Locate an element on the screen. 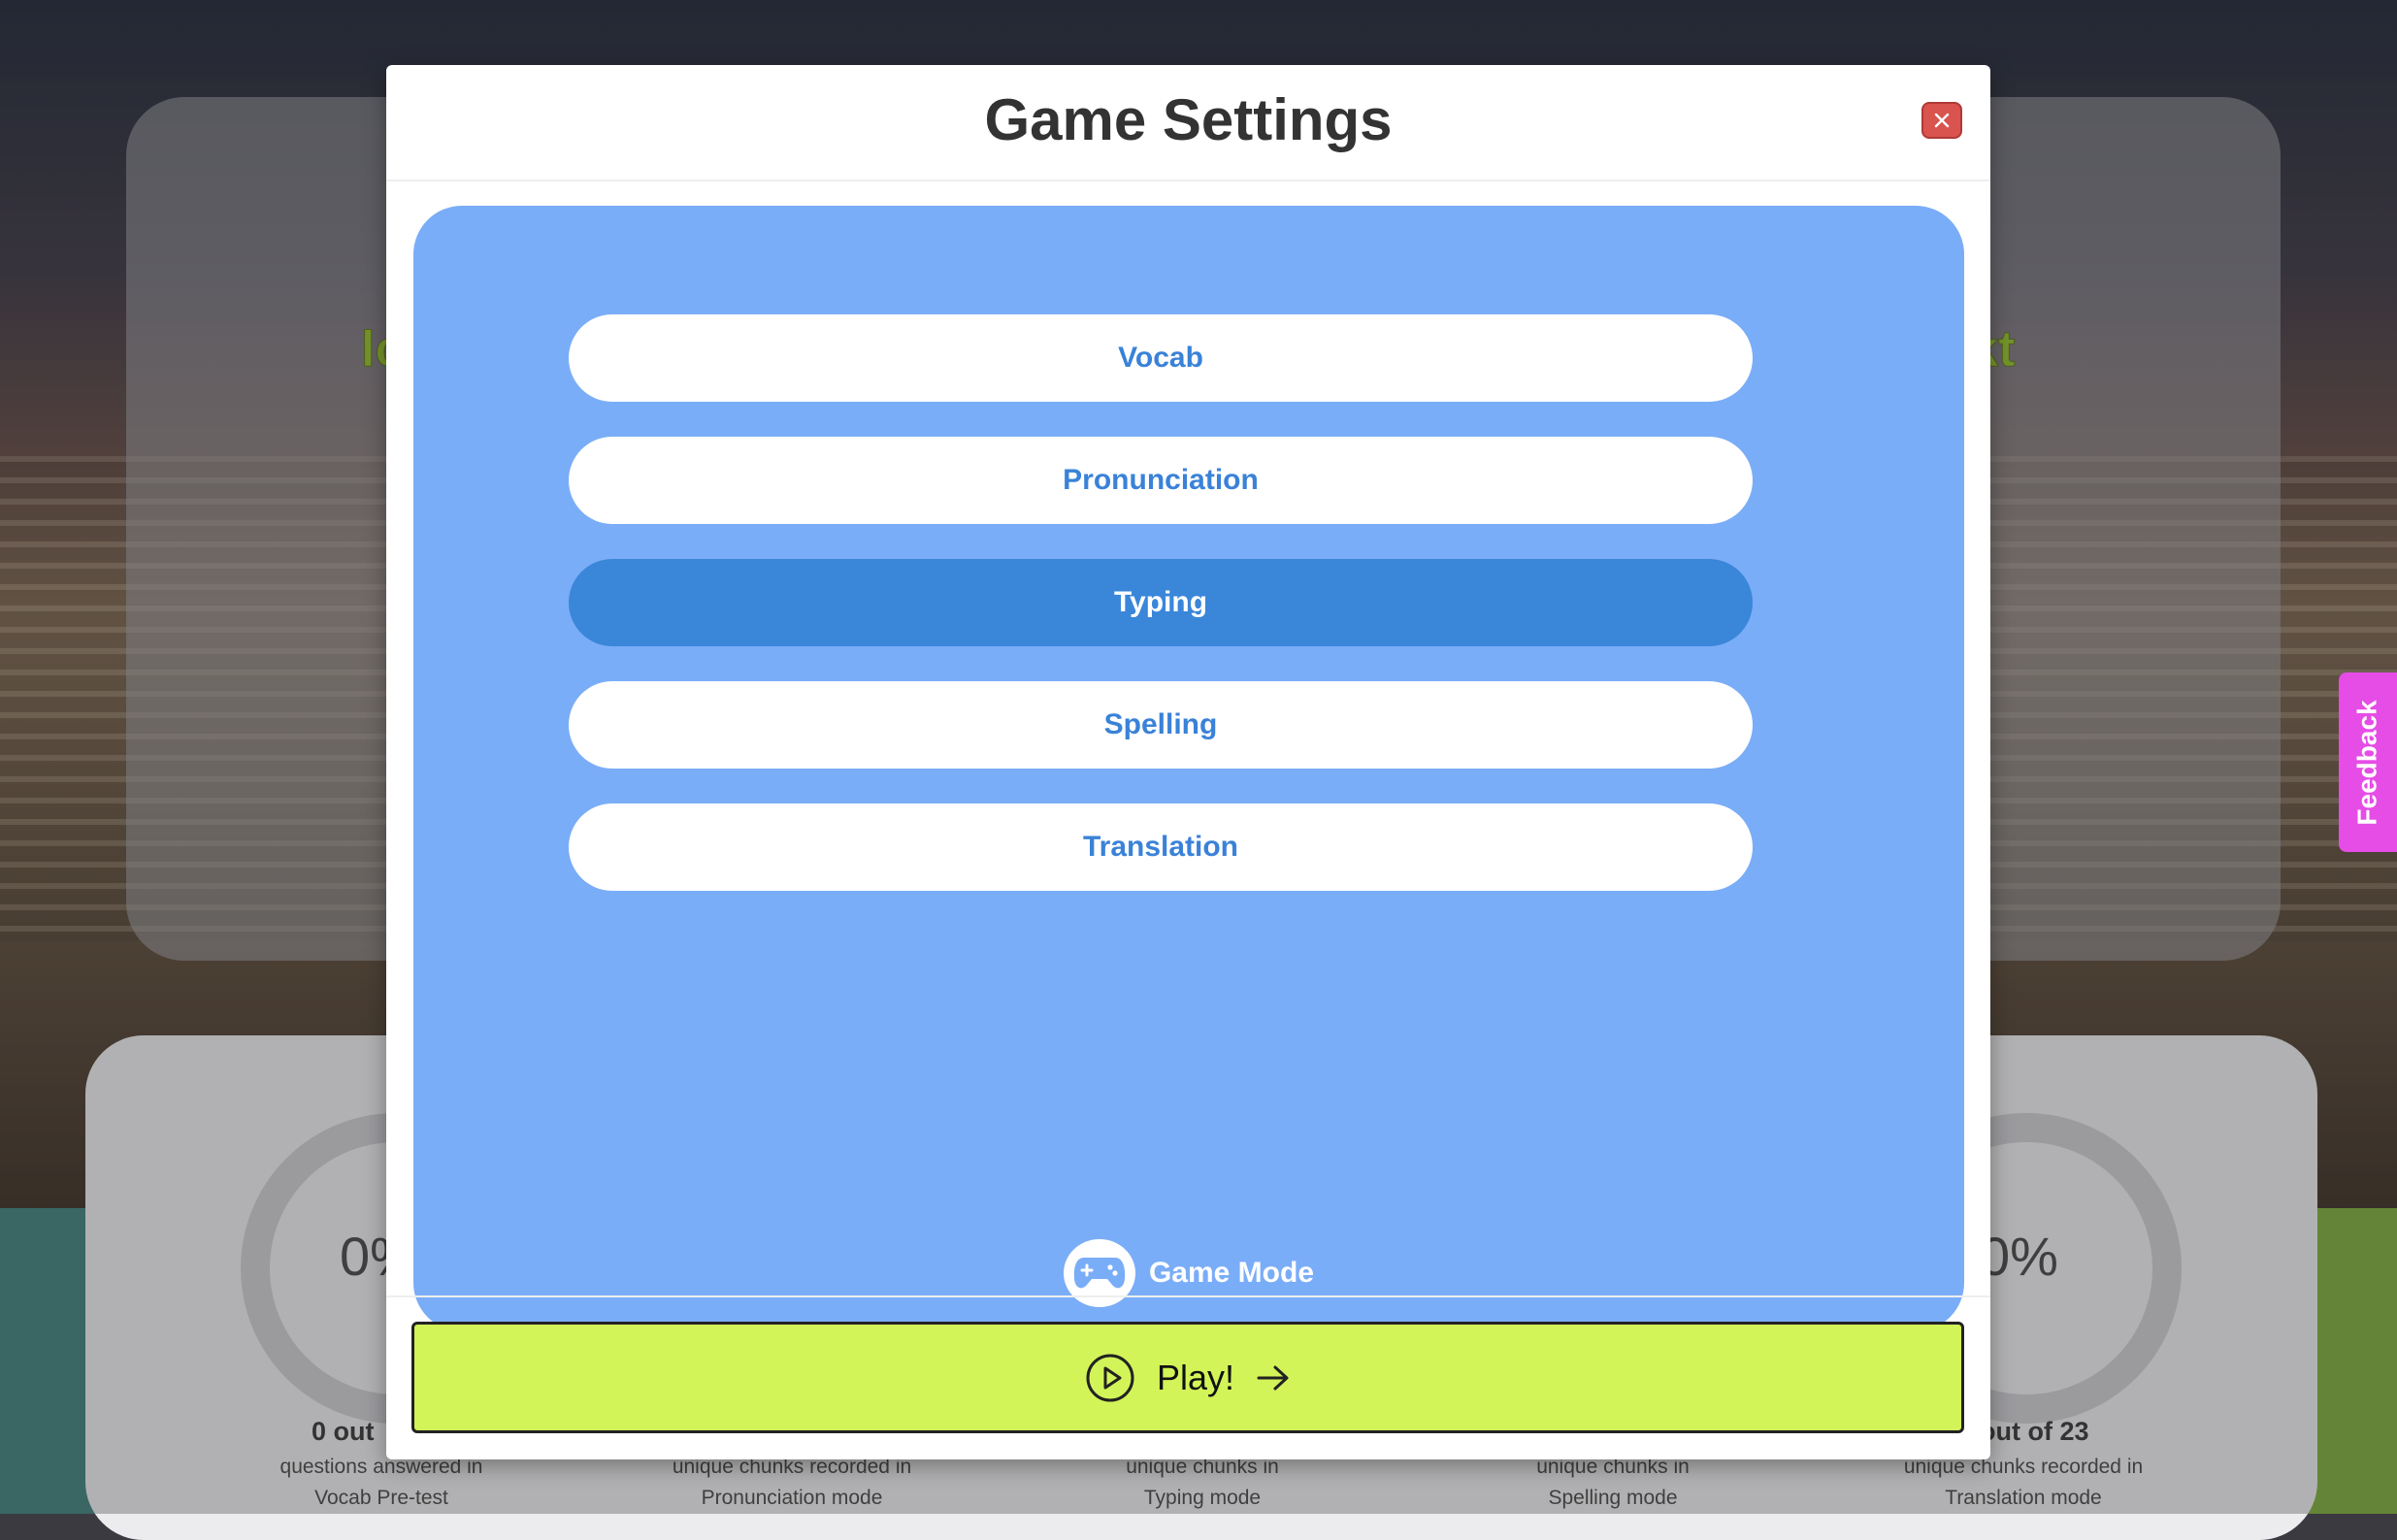 The width and height of the screenshot is (2397, 1540). modal-title: Game Settings is located at coordinates (1188, 119).